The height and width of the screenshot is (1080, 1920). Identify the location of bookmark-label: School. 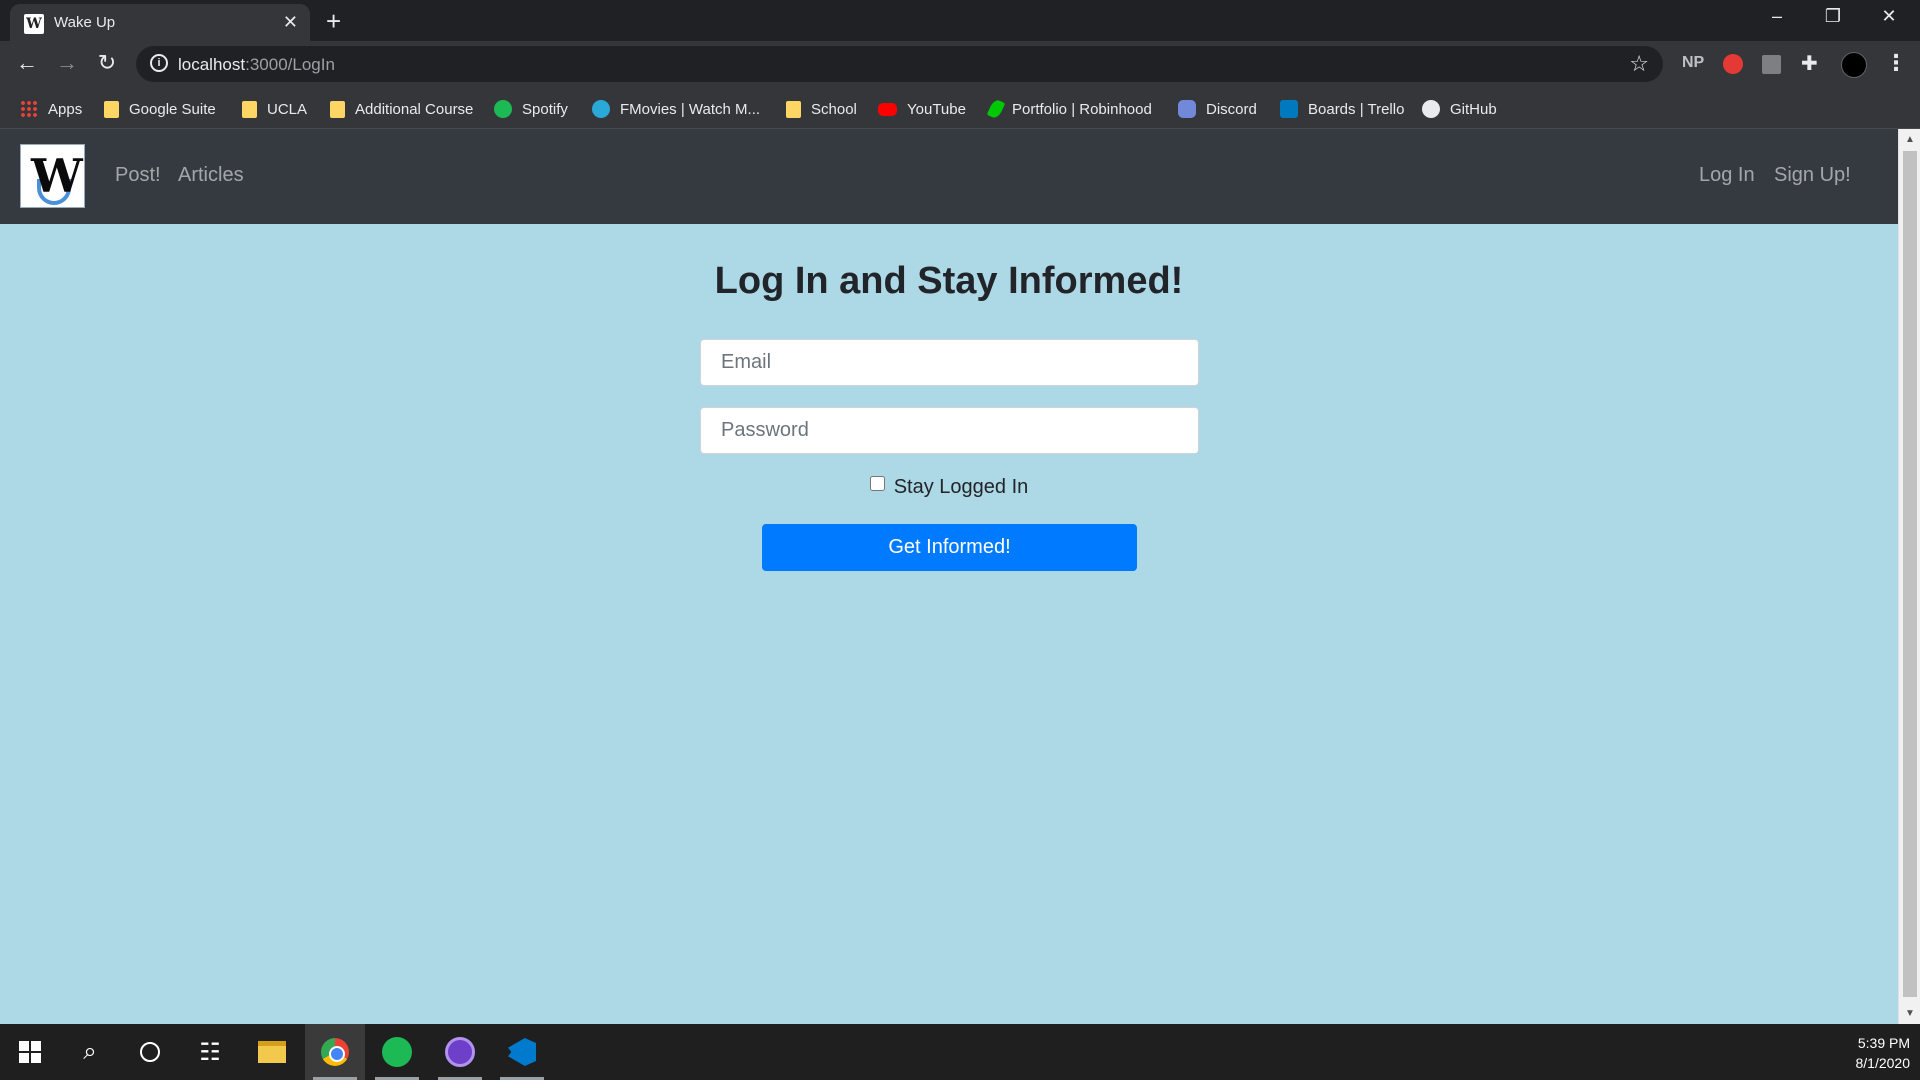
(834, 109).